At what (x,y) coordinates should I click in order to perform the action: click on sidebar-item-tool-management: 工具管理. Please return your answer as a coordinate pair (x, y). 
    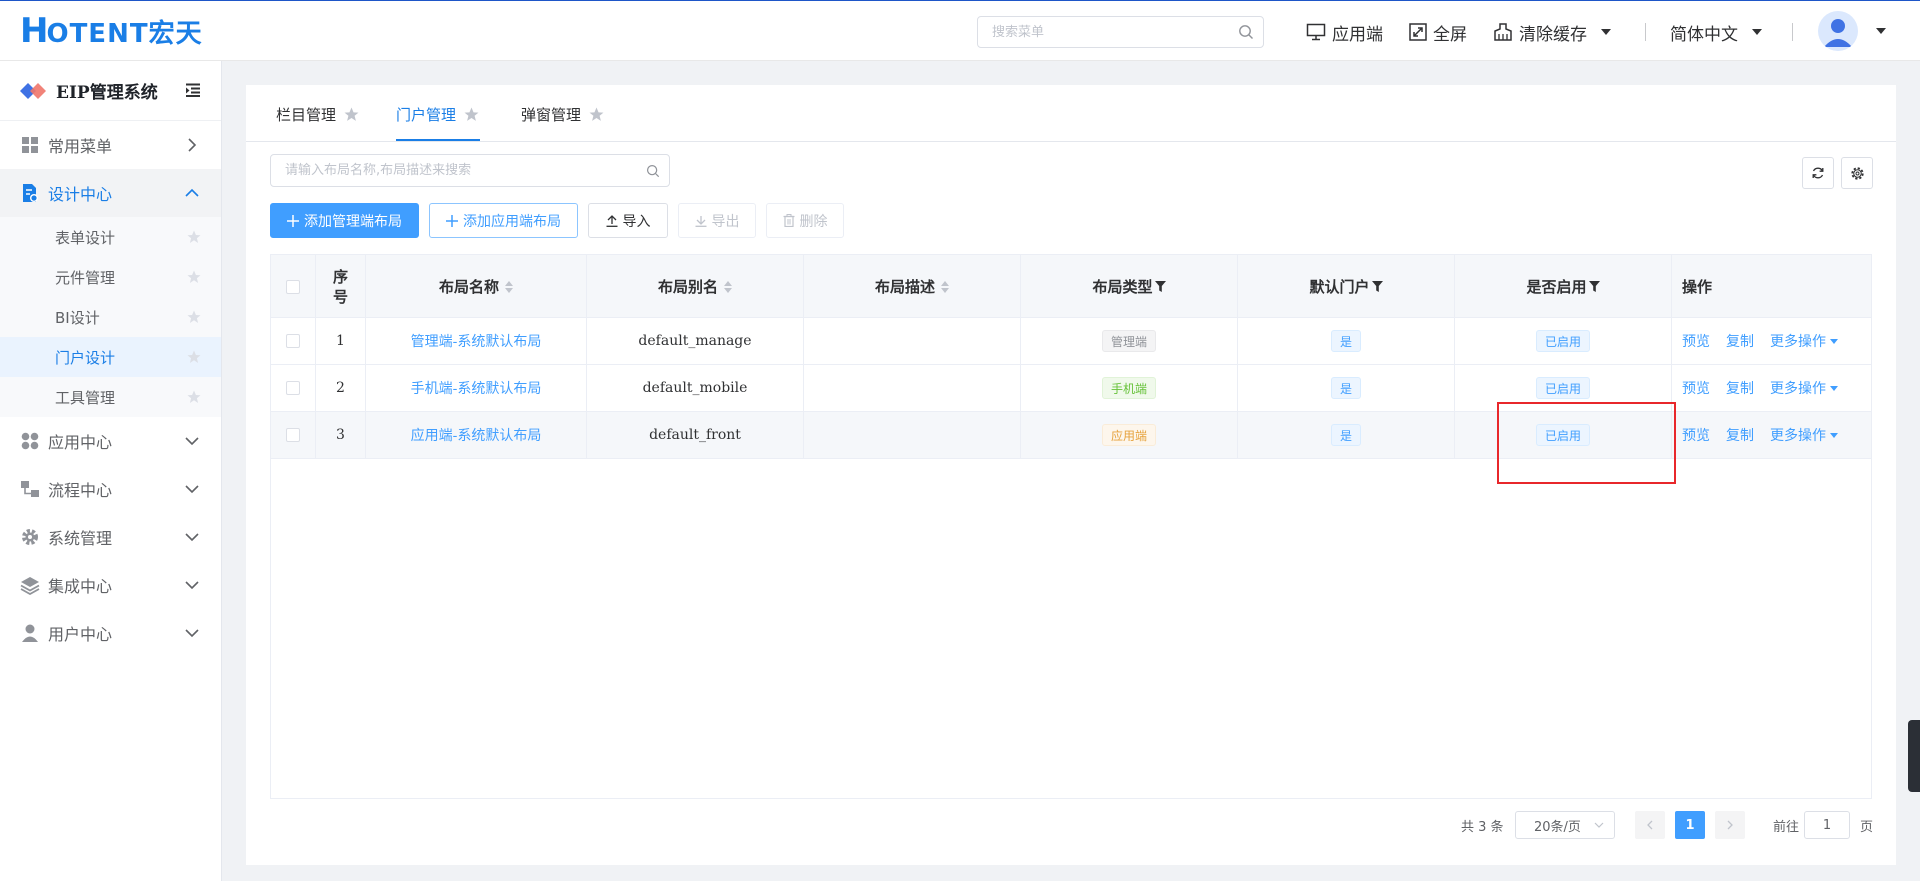
    Looking at the image, I should click on (110, 397).